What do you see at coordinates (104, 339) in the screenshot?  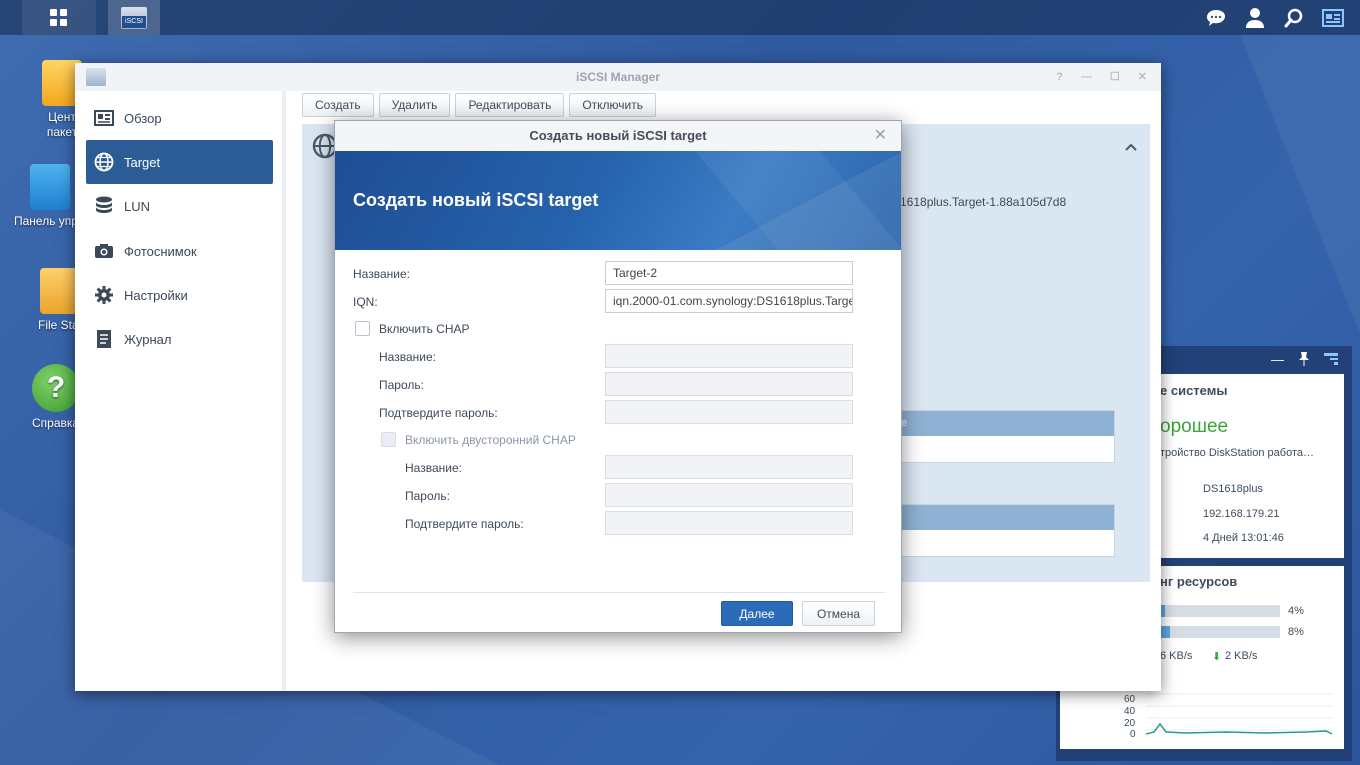 I see `log-icon` at bounding box center [104, 339].